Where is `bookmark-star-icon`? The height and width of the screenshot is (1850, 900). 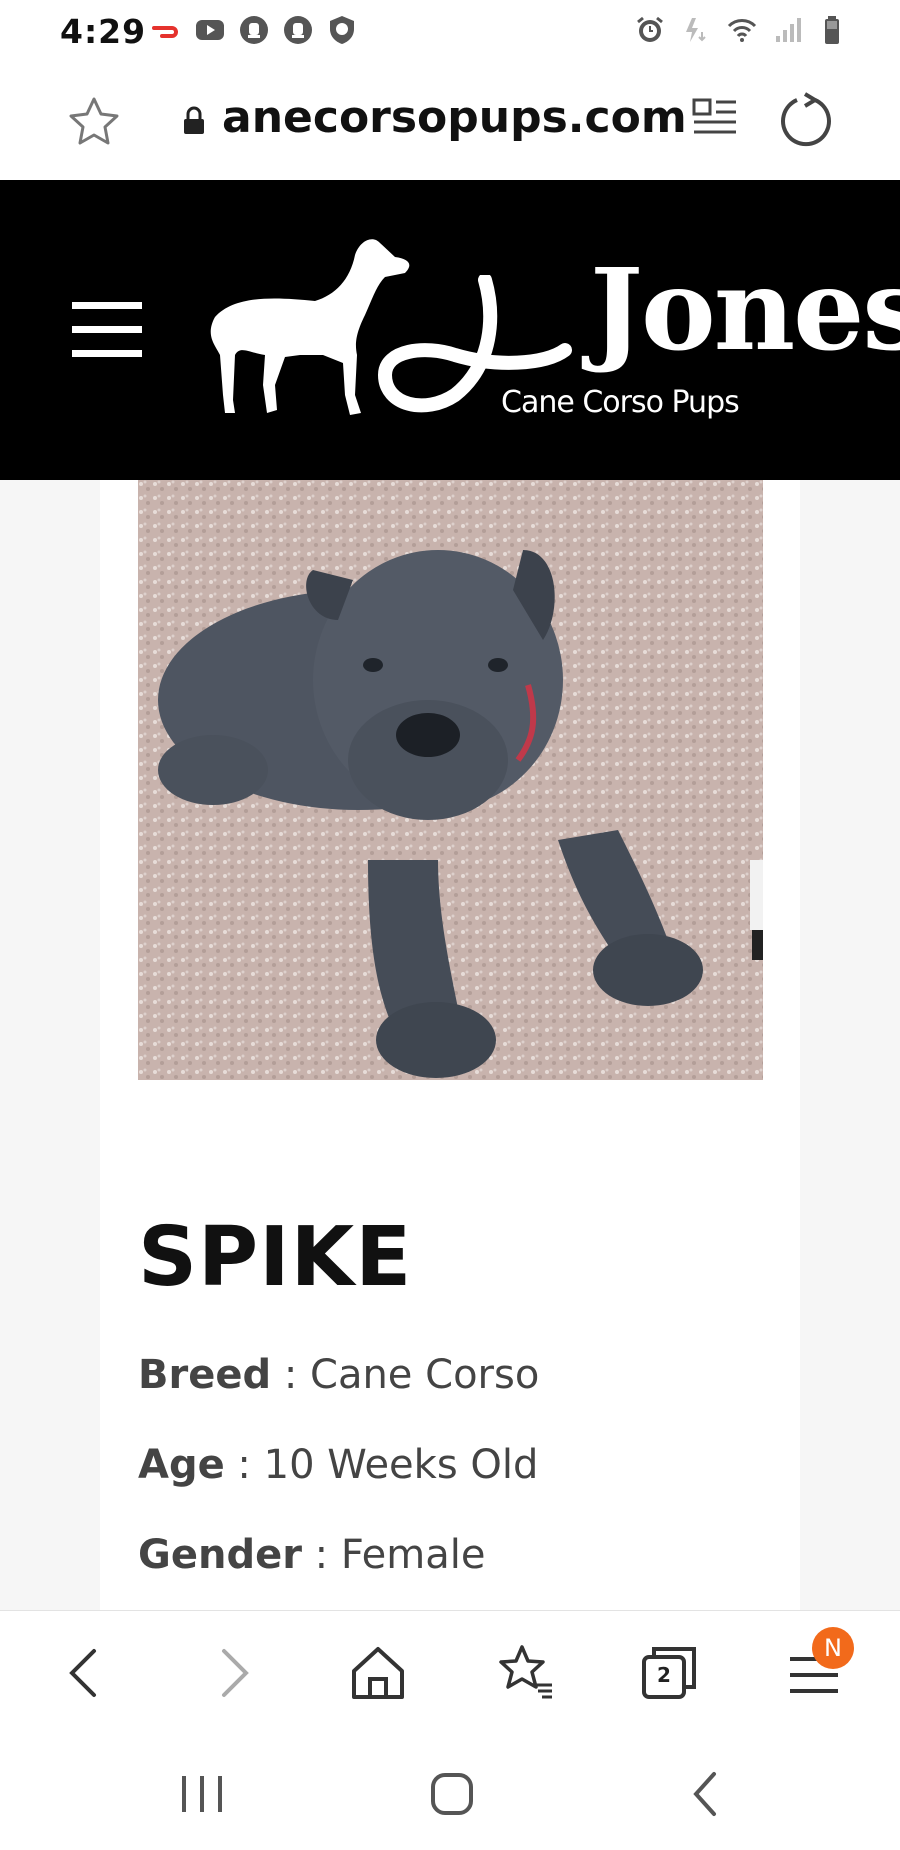
bookmark-star-icon is located at coordinates (94, 122).